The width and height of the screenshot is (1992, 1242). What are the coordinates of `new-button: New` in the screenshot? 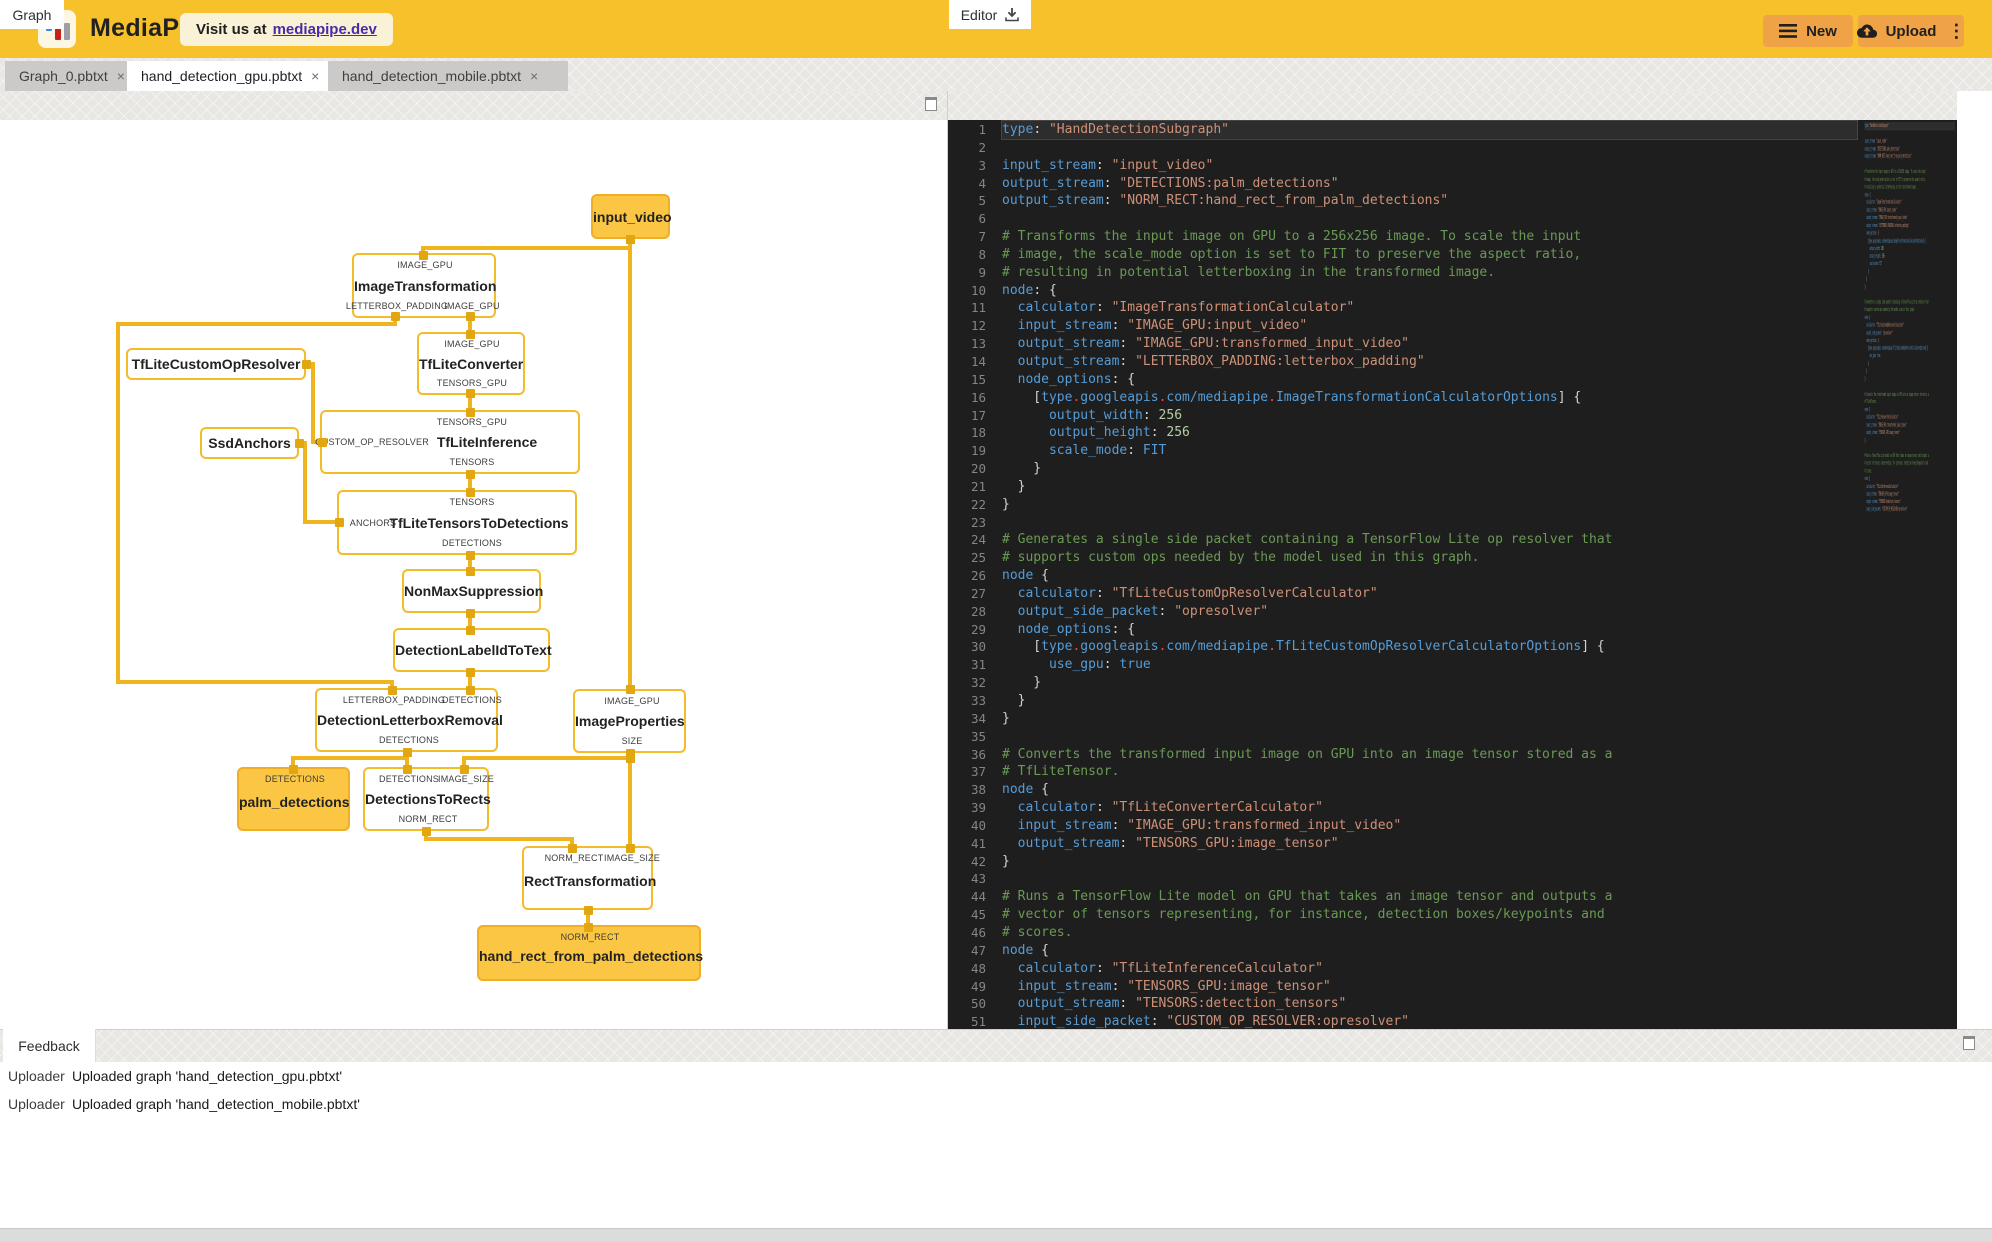 It's located at (1808, 31).